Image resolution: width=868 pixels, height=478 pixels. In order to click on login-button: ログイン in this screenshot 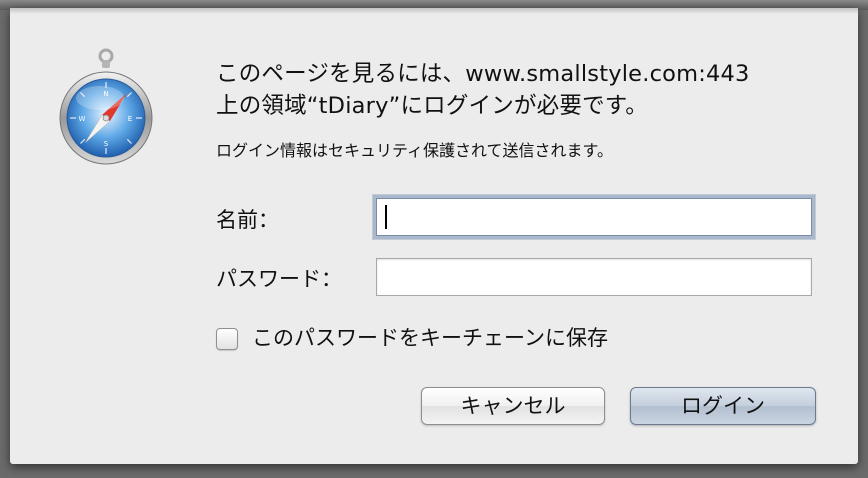, I will do `click(723, 406)`.